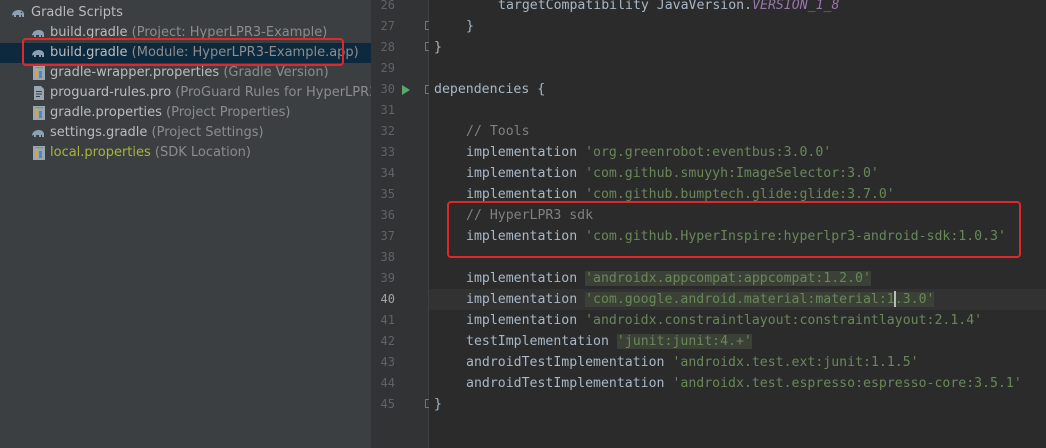  Describe the element at coordinates (106, 112) in the screenshot. I see `tree-item-name: gradle.properties` at that location.